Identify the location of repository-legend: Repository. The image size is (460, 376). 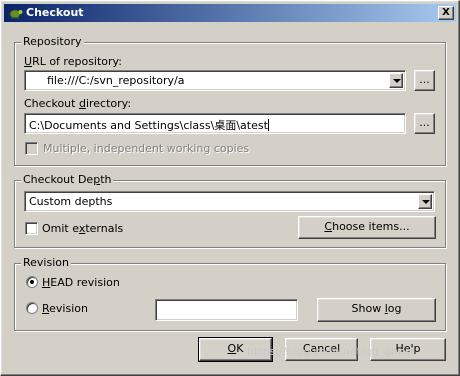
(52, 41).